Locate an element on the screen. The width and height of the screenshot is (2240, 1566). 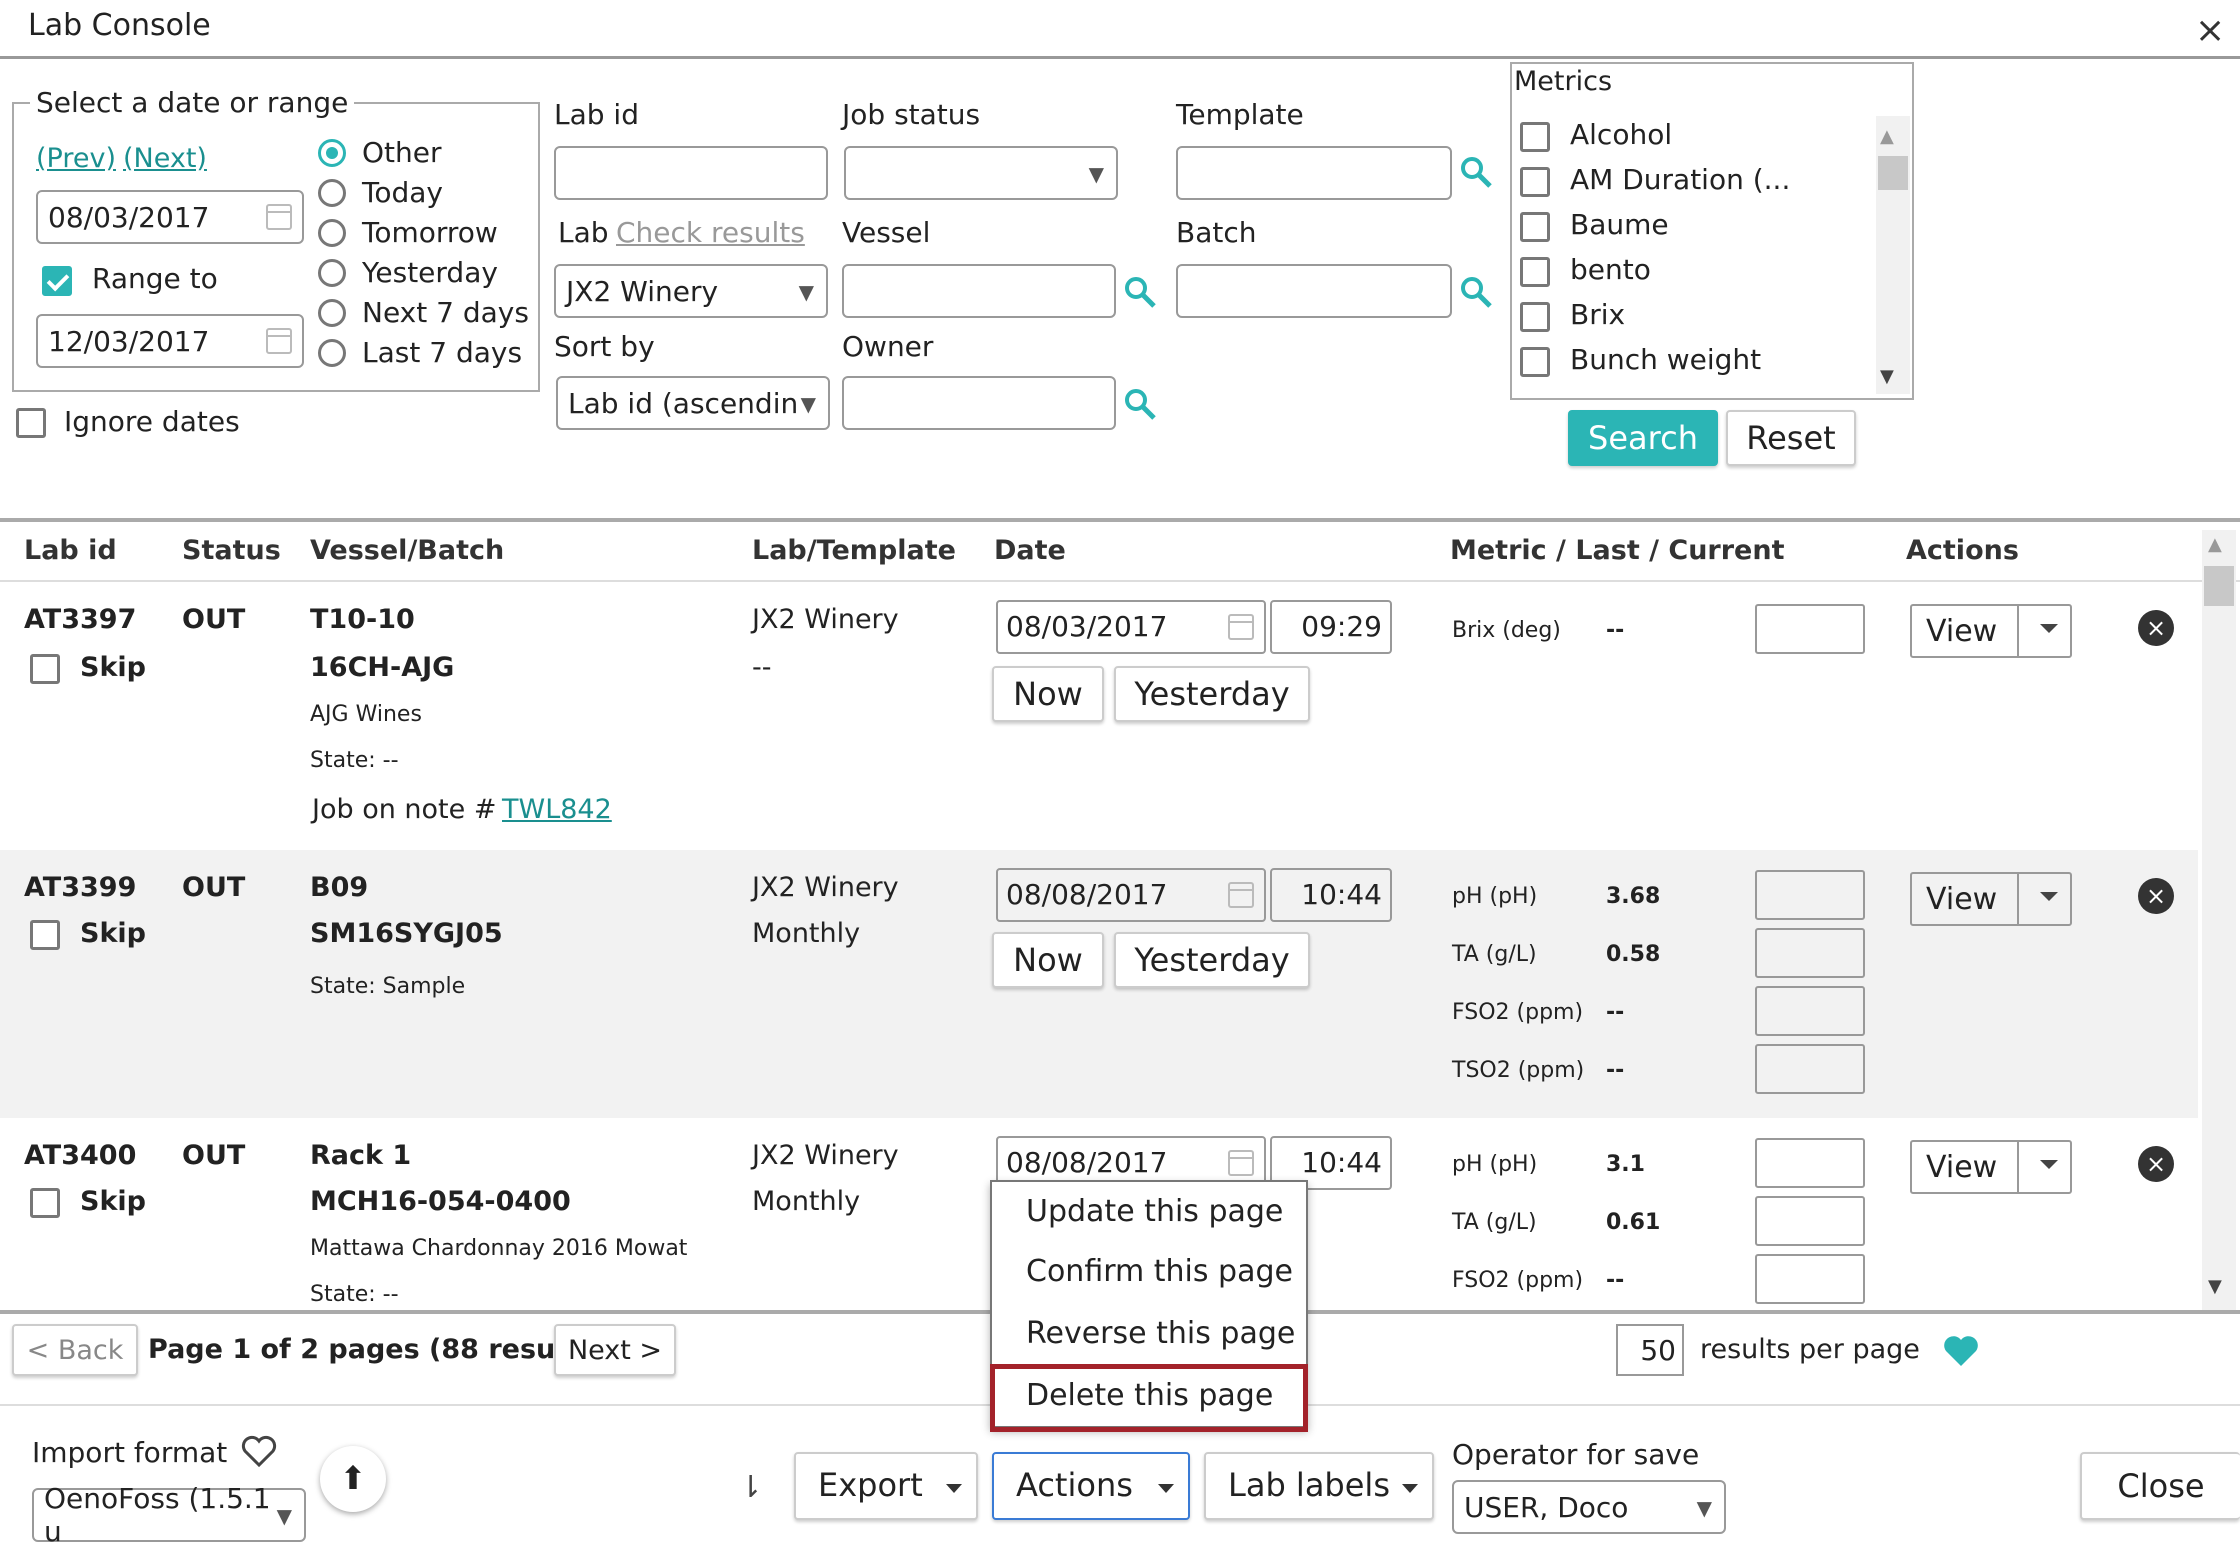
to-date-input: 12/03/2017 is located at coordinates (170, 341).